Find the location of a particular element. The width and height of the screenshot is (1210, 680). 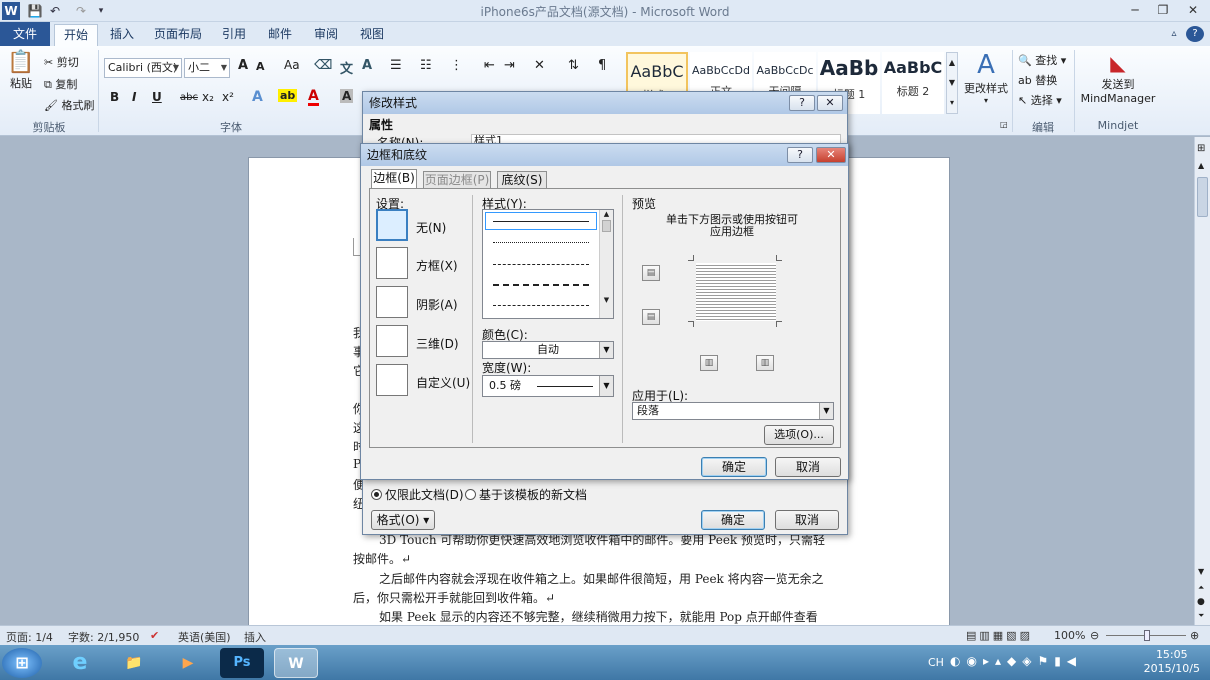

line-style-list: ▲ ▼ is located at coordinates (548, 264).